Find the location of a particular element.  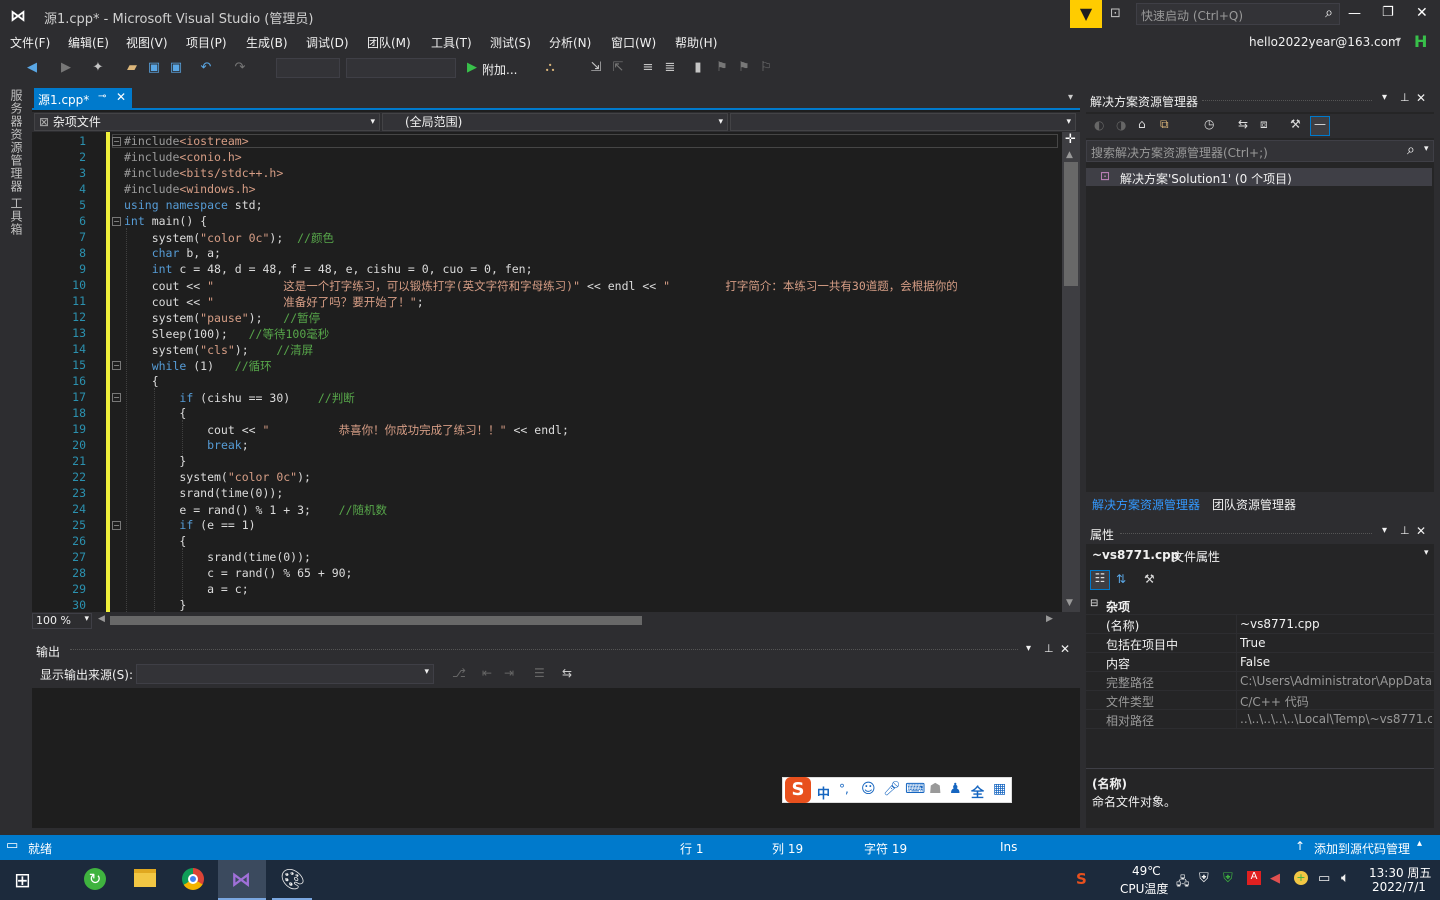

clear-all-icon: ☰ is located at coordinates (539, 673).